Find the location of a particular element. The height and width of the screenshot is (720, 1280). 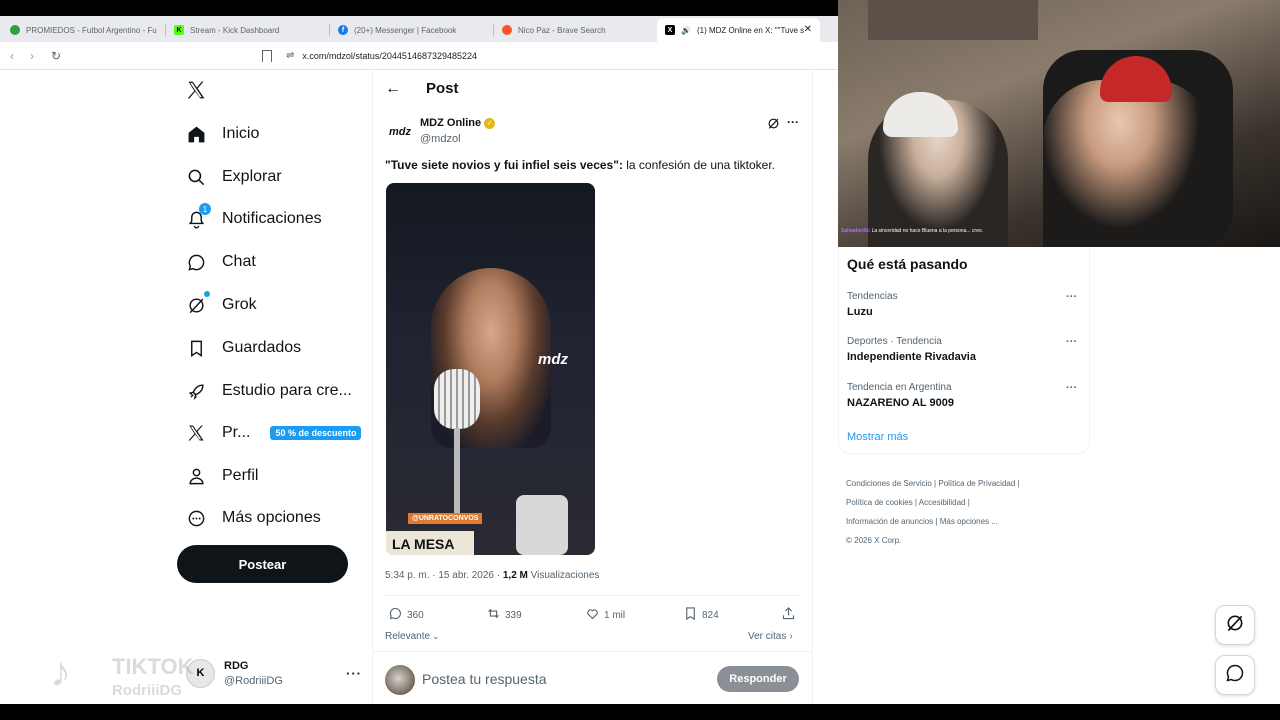

bookmark-outline-icon is located at coordinates (690, 615).